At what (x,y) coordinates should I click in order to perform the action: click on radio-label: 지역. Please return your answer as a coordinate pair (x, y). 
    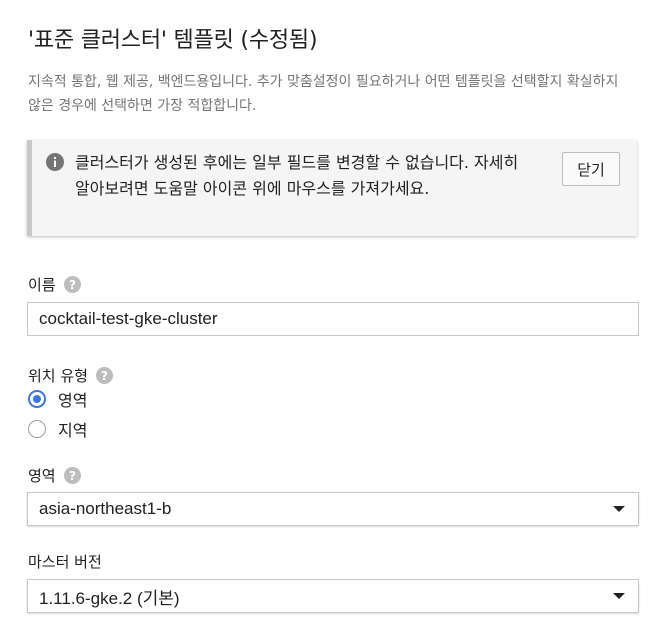
    Looking at the image, I should click on (73, 430).